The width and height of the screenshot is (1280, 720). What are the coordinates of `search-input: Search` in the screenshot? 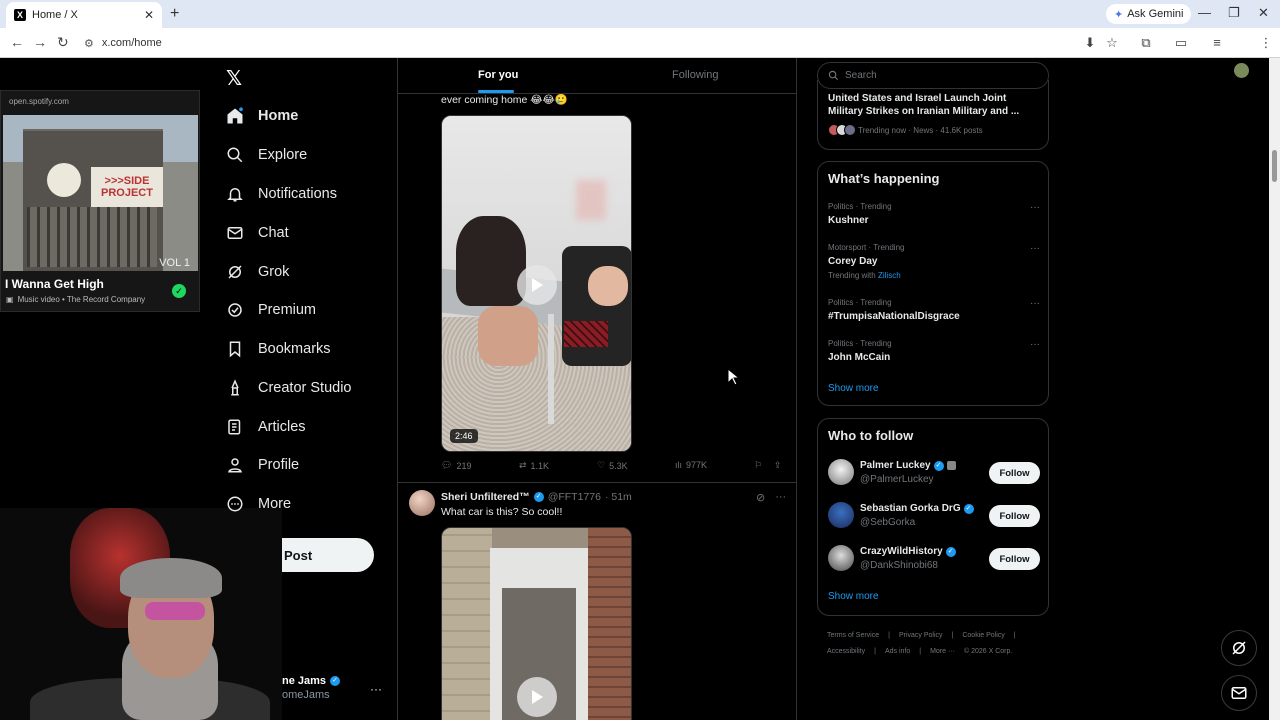 It's located at (933, 75).